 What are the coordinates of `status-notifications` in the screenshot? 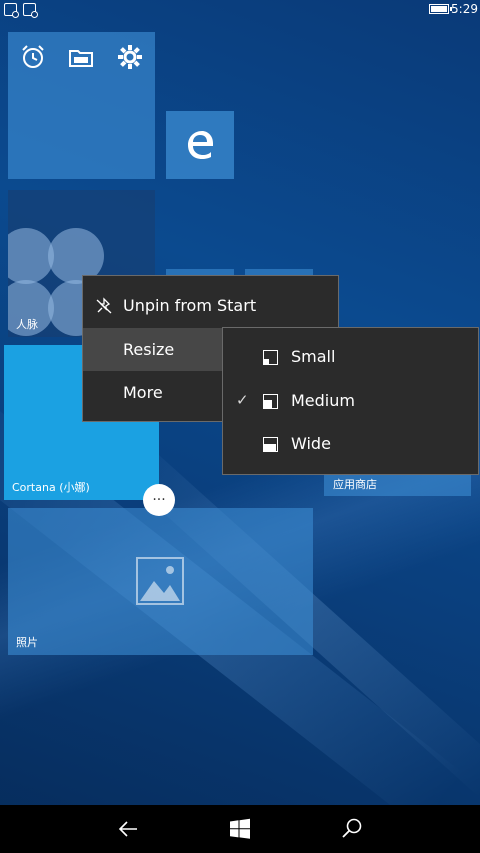 It's located at (21, 10).